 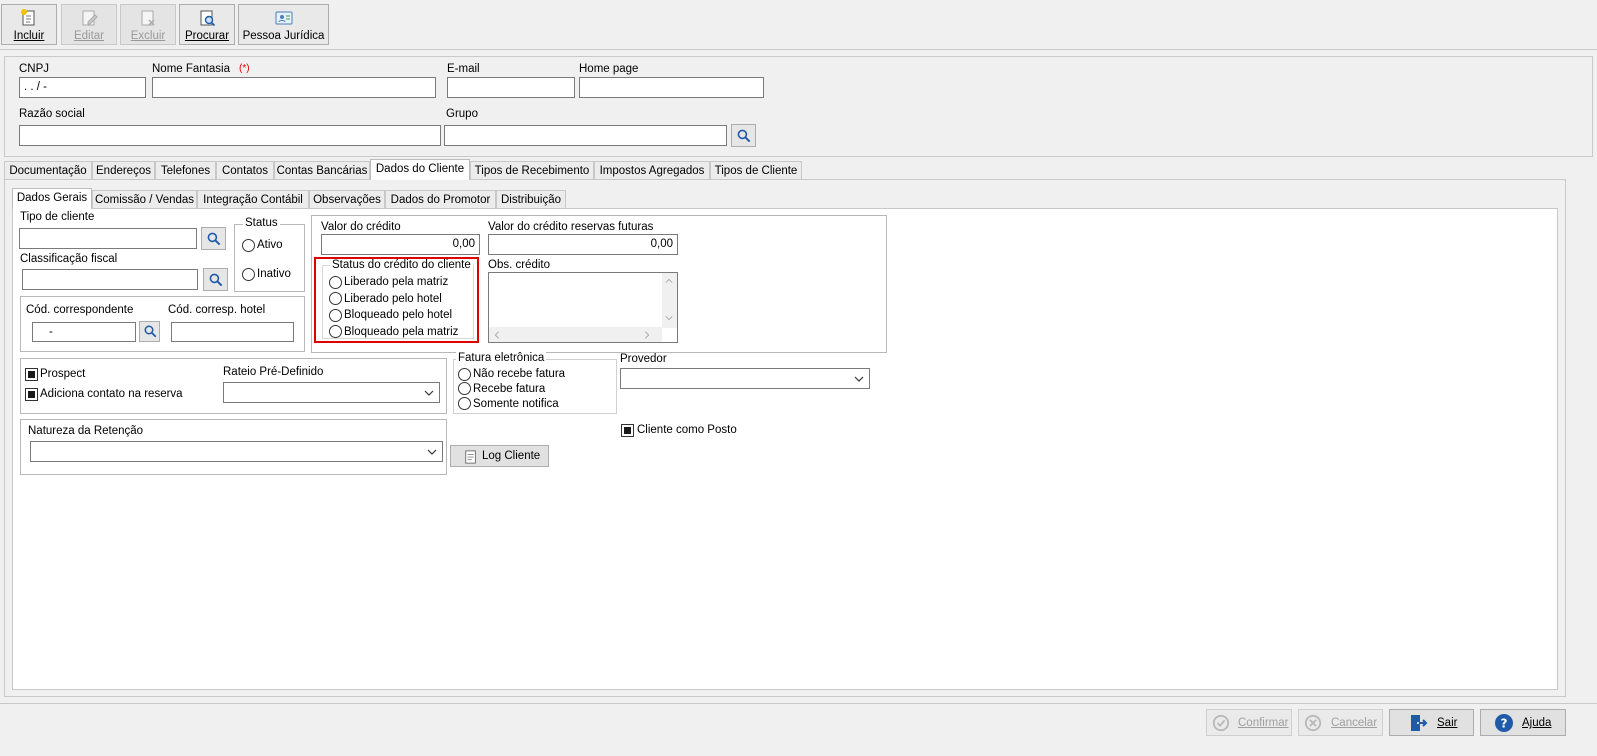 What do you see at coordinates (335, 315) in the screenshot?
I see `bloqueado-hotel-radio` at bounding box center [335, 315].